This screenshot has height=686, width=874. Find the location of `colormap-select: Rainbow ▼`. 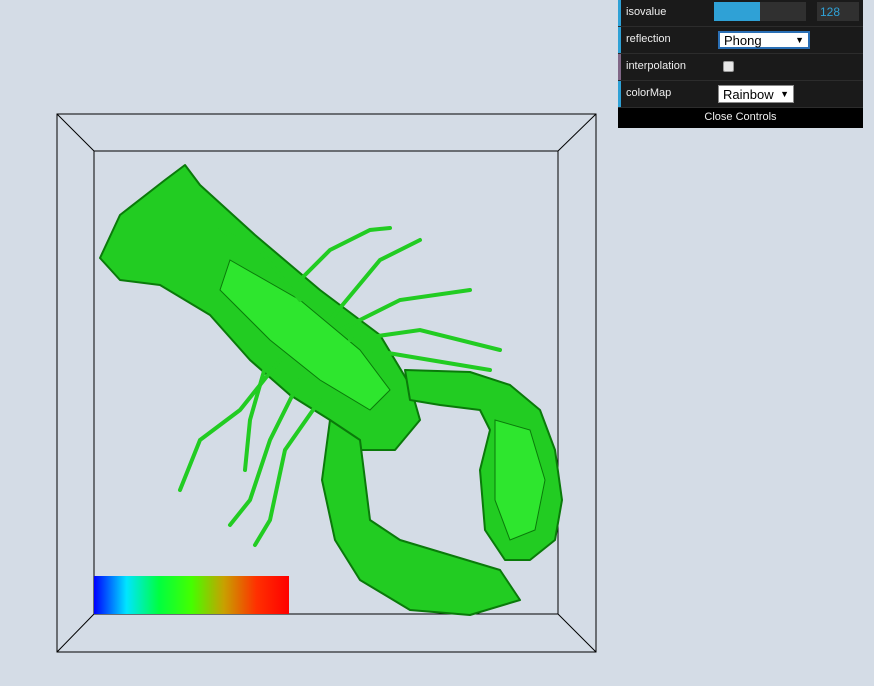

colormap-select: Rainbow ▼ is located at coordinates (756, 94).